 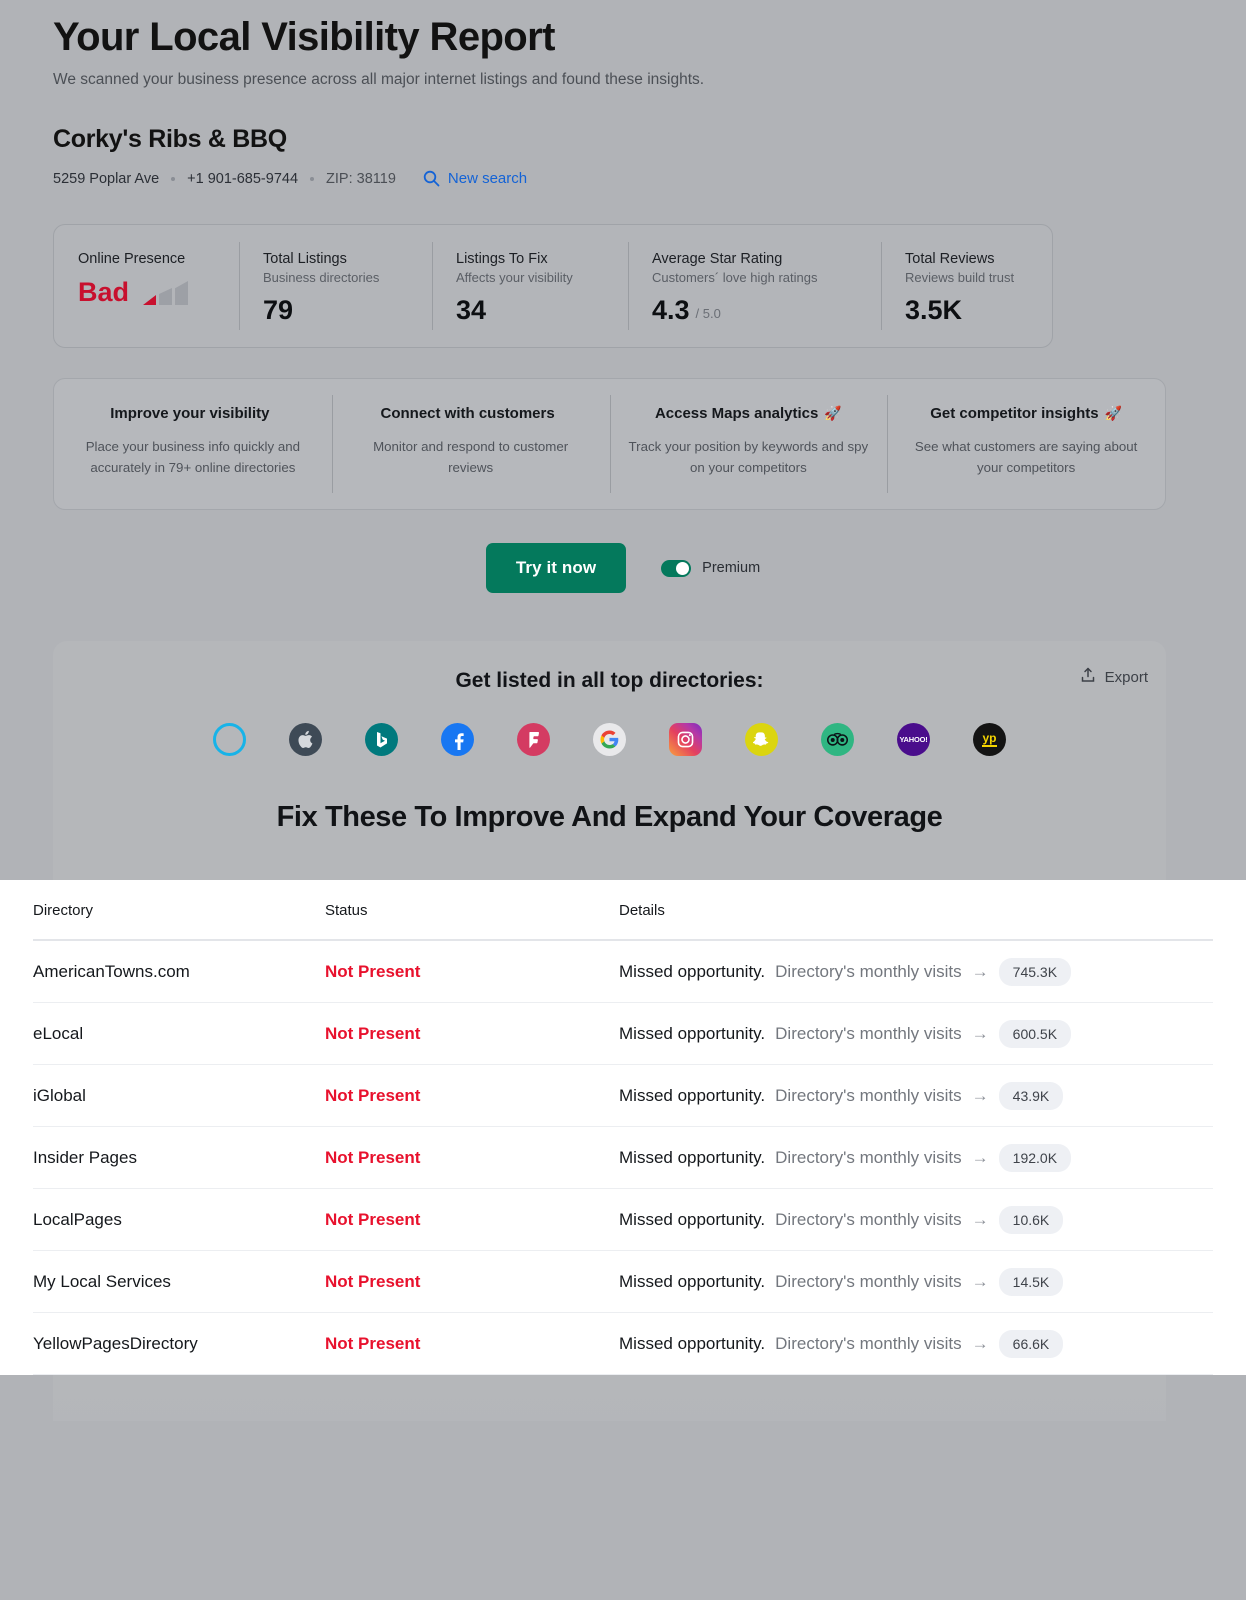 I want to click on visits-badge: 192.0K, so click(x=1035, y=1157).